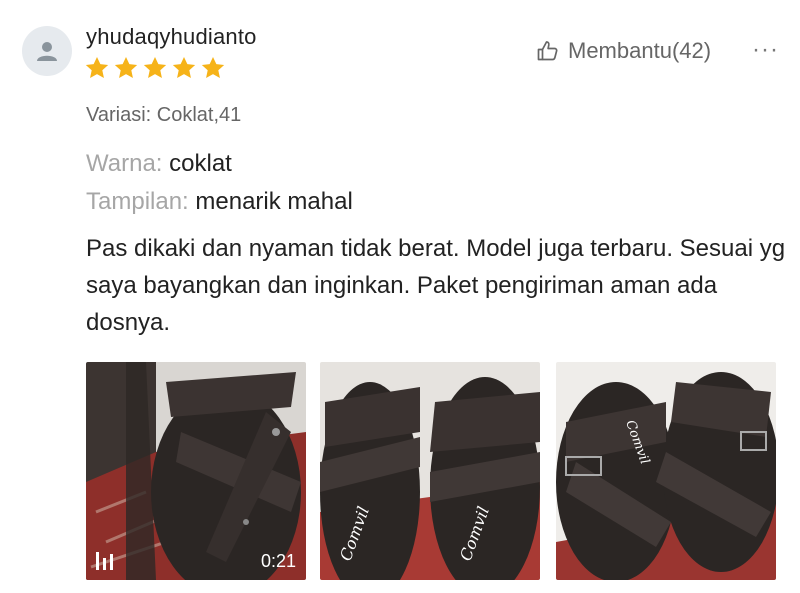  Describe the element at coordinates (196, 471) in the screenshot. I see `review-video-thumbnail: 0:21` at that location.